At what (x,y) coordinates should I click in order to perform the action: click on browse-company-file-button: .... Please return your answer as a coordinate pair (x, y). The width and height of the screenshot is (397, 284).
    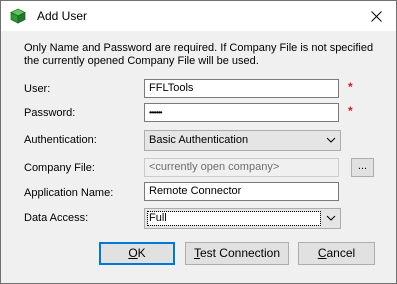
    Looking at the image, I should click on (362, 167).